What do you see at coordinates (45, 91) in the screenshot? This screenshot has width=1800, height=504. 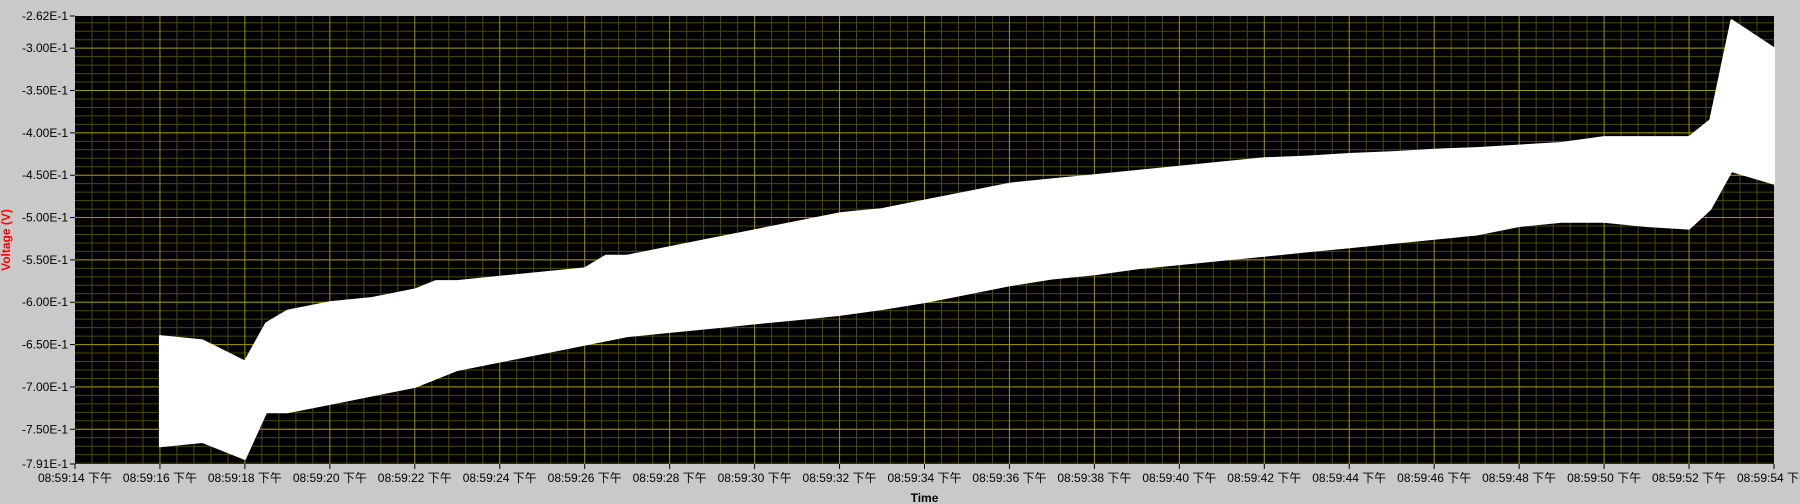 I see `y-tick-label: -3.50E-1` at bounding box center [45, 91].